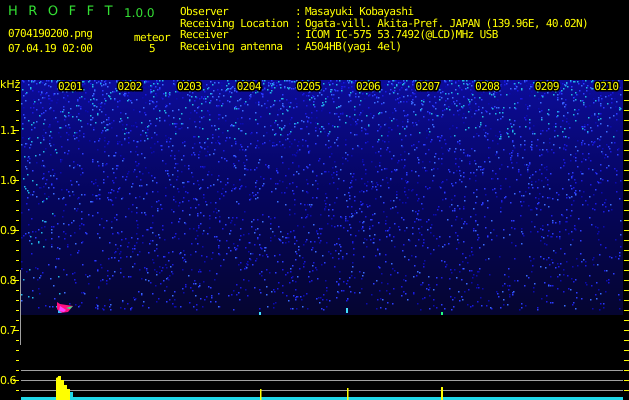 Image resolution: width=629 pixels, height=400 pixels. I want to click on frequency-label: 0.7, so click(8, 330).